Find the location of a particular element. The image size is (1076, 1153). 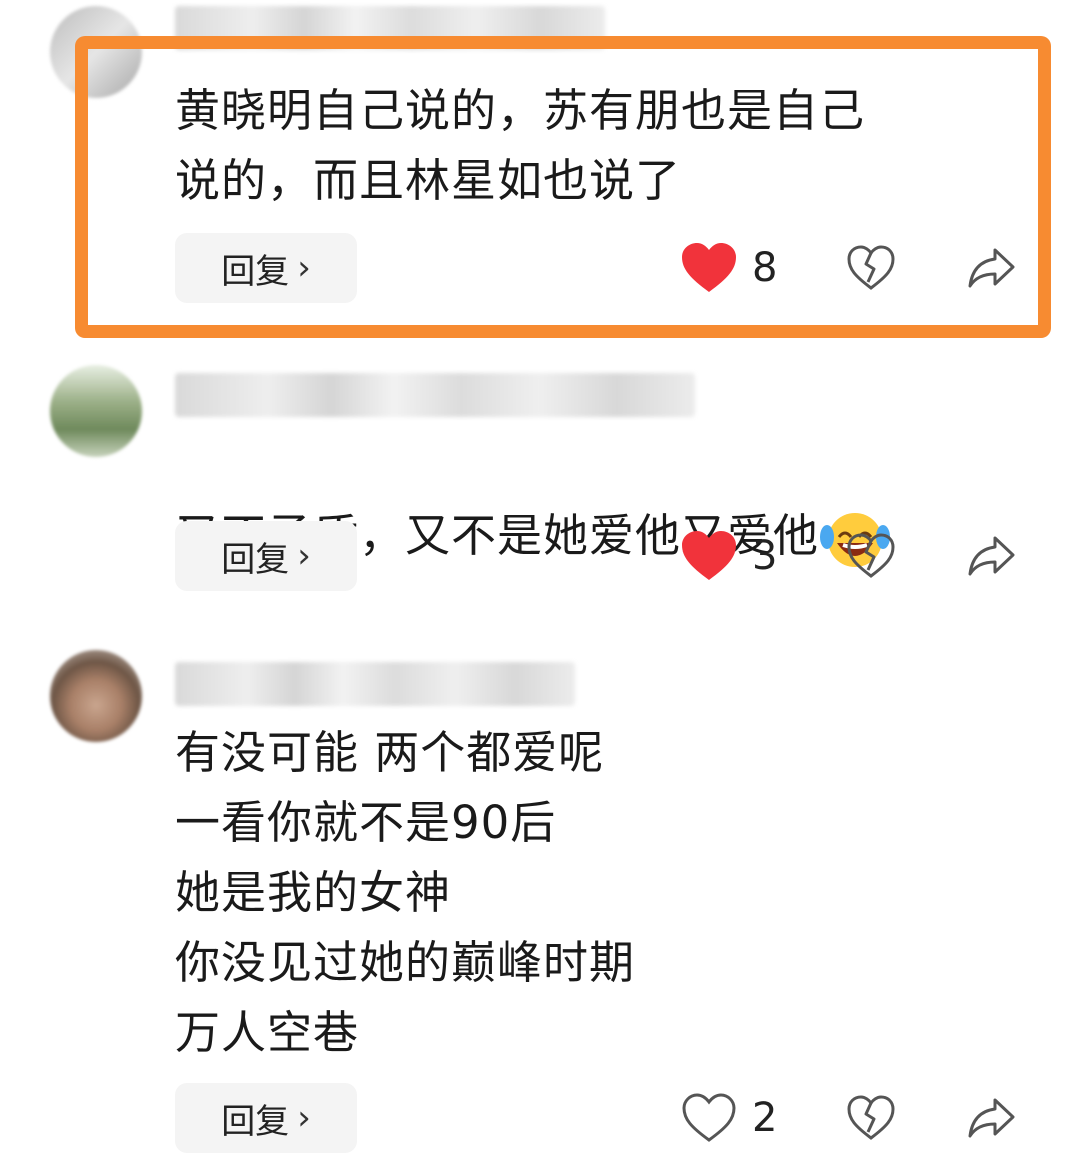

like-button: 8 is located at coordinates (728, 268).